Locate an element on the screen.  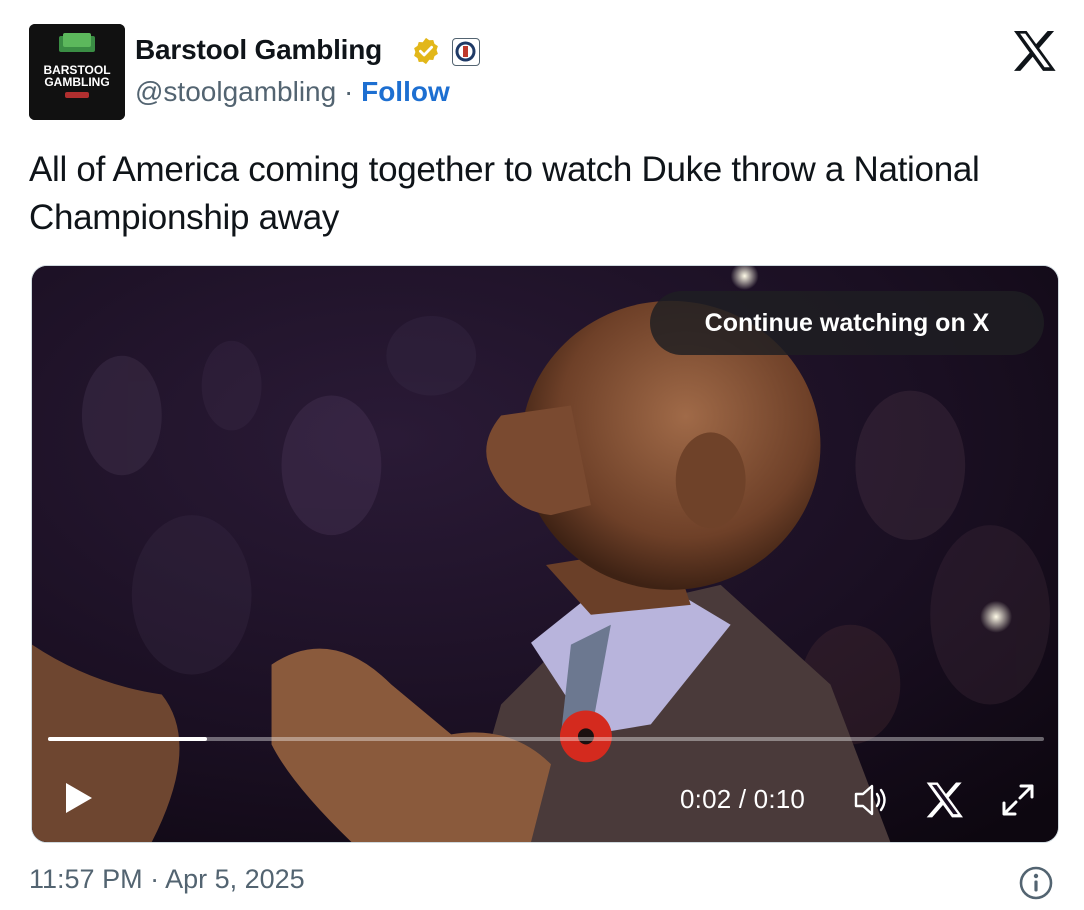
verified-badge-icon is located at coordinates (426, 51).